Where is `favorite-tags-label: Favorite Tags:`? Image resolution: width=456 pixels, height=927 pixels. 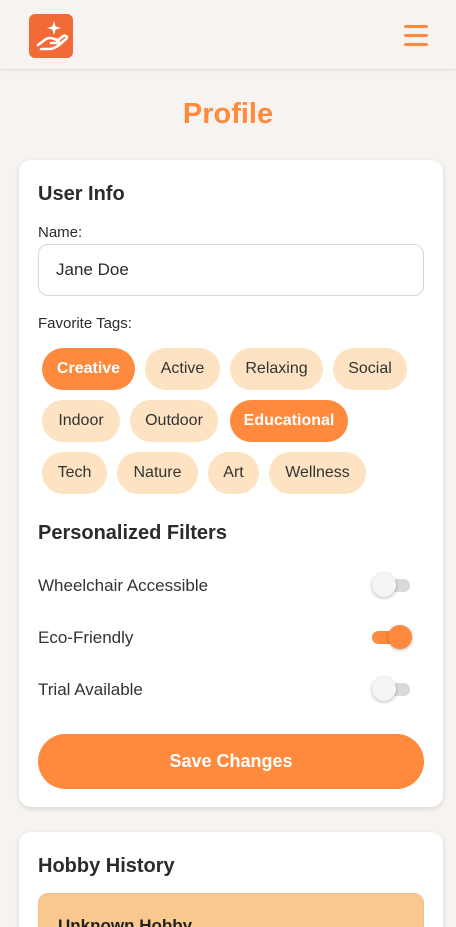 favorite-tags-label: Favorite Tags: is located at coordinates (85, 323).